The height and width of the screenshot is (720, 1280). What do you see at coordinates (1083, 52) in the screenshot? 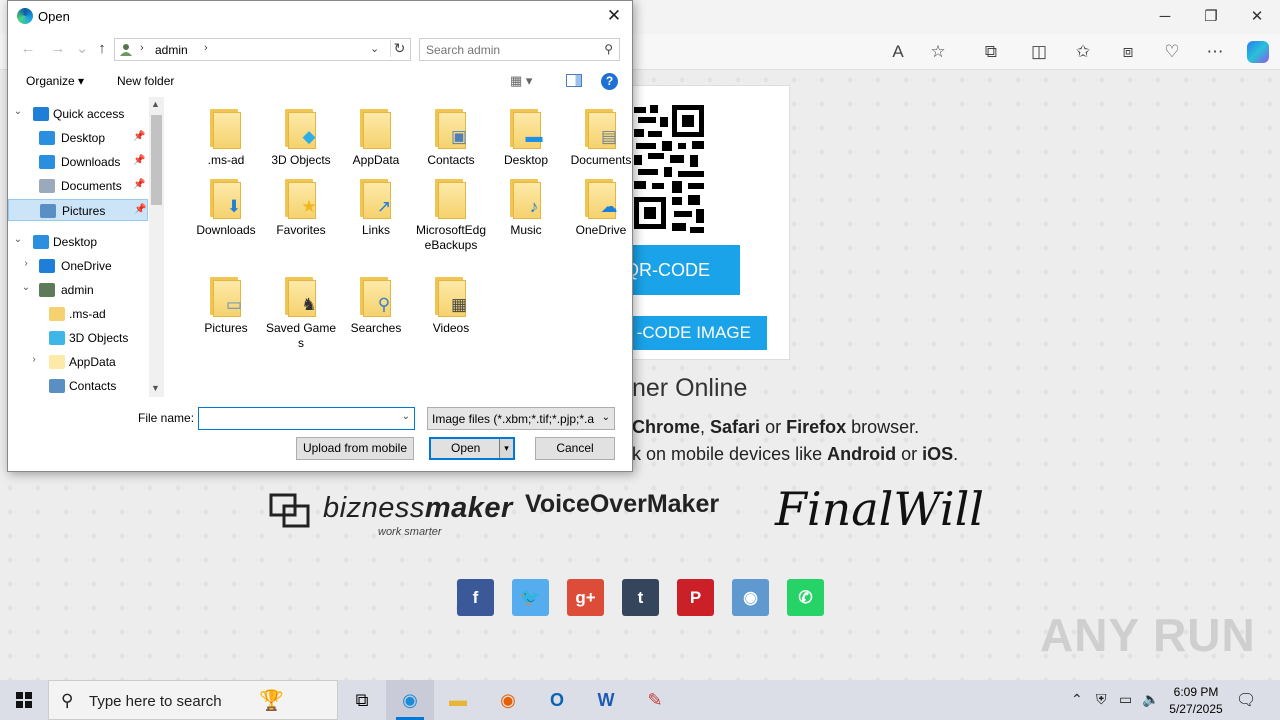
I see `favorites-icon: ✩` at bounding box center [1083, 52].